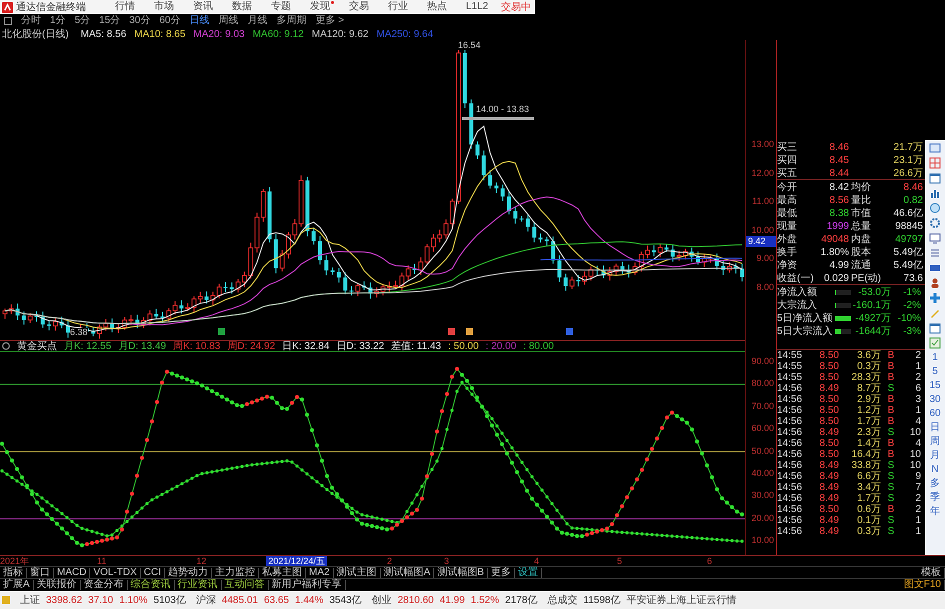  Describe the element at coordinates (151, 585) in the screenshot. I see `info-tab: 综合资讯` at that location.